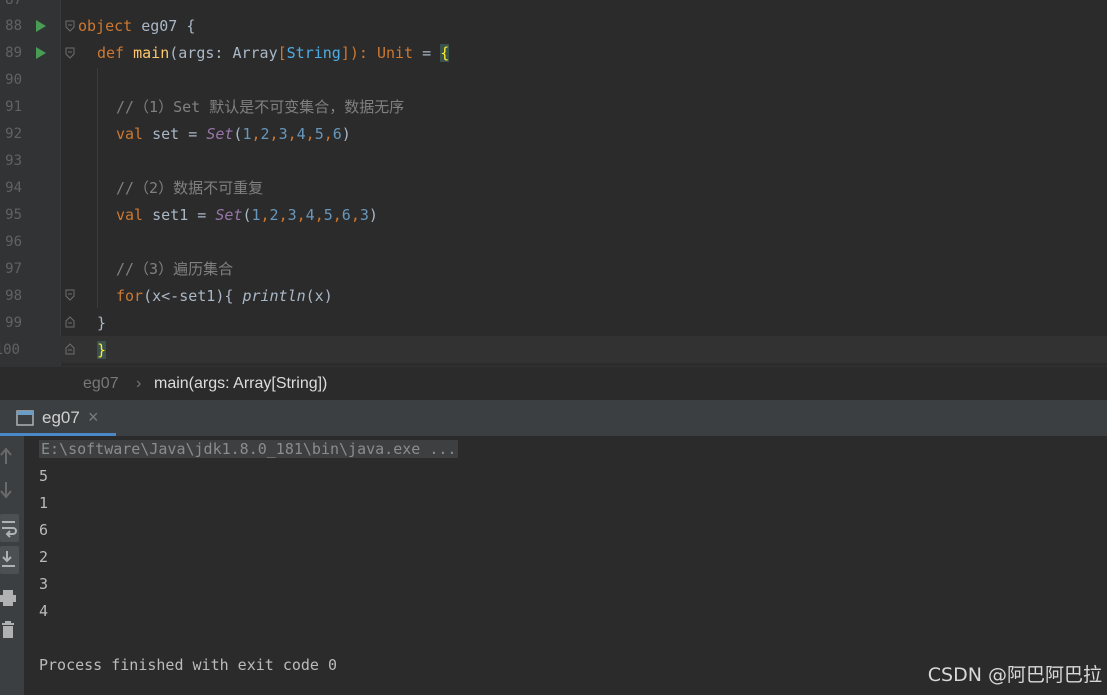 The width and height of the screenshot is (1107, 695). I want to click on code-line-89: def main(args: Array[String]): Unit = {, so click(273, 53).